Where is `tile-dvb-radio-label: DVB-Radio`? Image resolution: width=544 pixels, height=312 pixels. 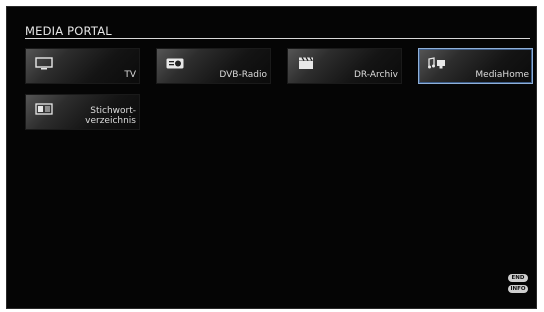
tile-dvb-radio-label: DVB-Radio is located at coordinates (243, 75).